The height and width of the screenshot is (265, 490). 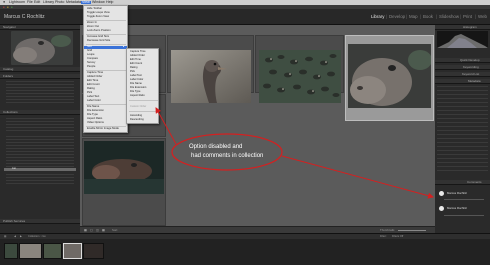 What do you see at coordinates (227, 156) in the screenshot?
I see `annotation-line-2: had comments in collection` at bounding box center [227, 156].